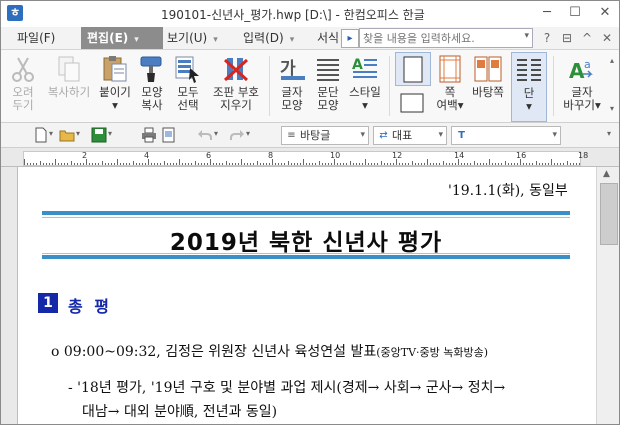 Image resolution: width=620 pixels, height=425 pixels. Describe the element at coordinates (612, 61) in the screenshot. I see `ribbon-scroll-up-icon: ▴` at that location.